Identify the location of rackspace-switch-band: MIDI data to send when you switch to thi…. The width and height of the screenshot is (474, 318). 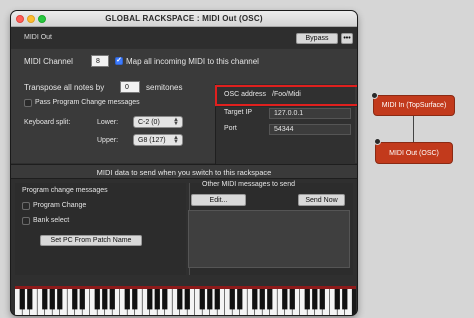
(184, 171).